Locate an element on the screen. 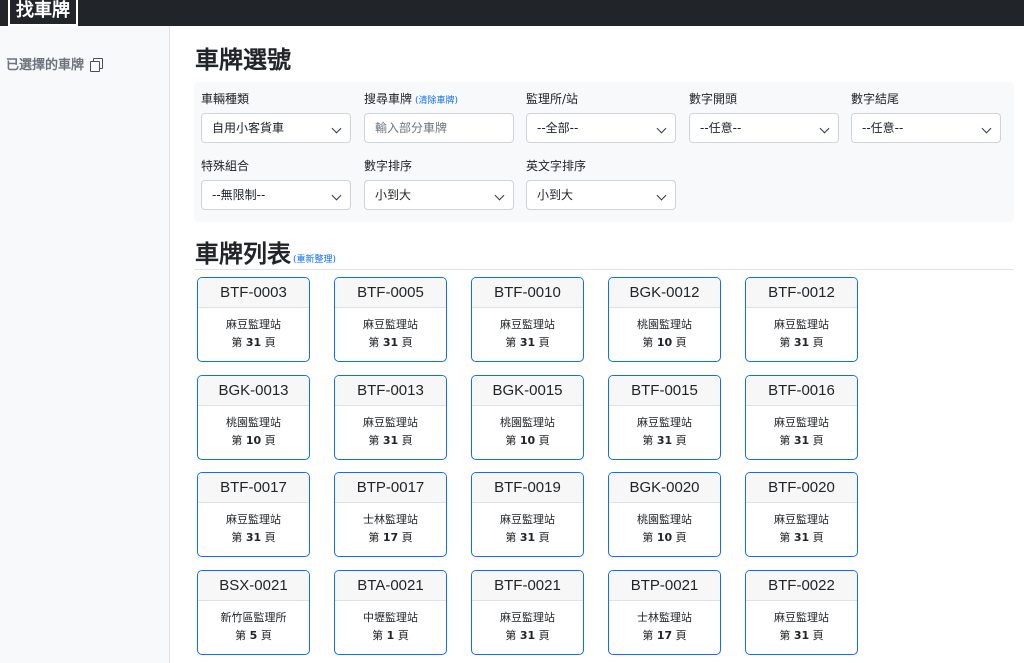 This screenshot has height=663, width=1024. digit-sort-select: 小到大 is located at coordinates (439, 195).